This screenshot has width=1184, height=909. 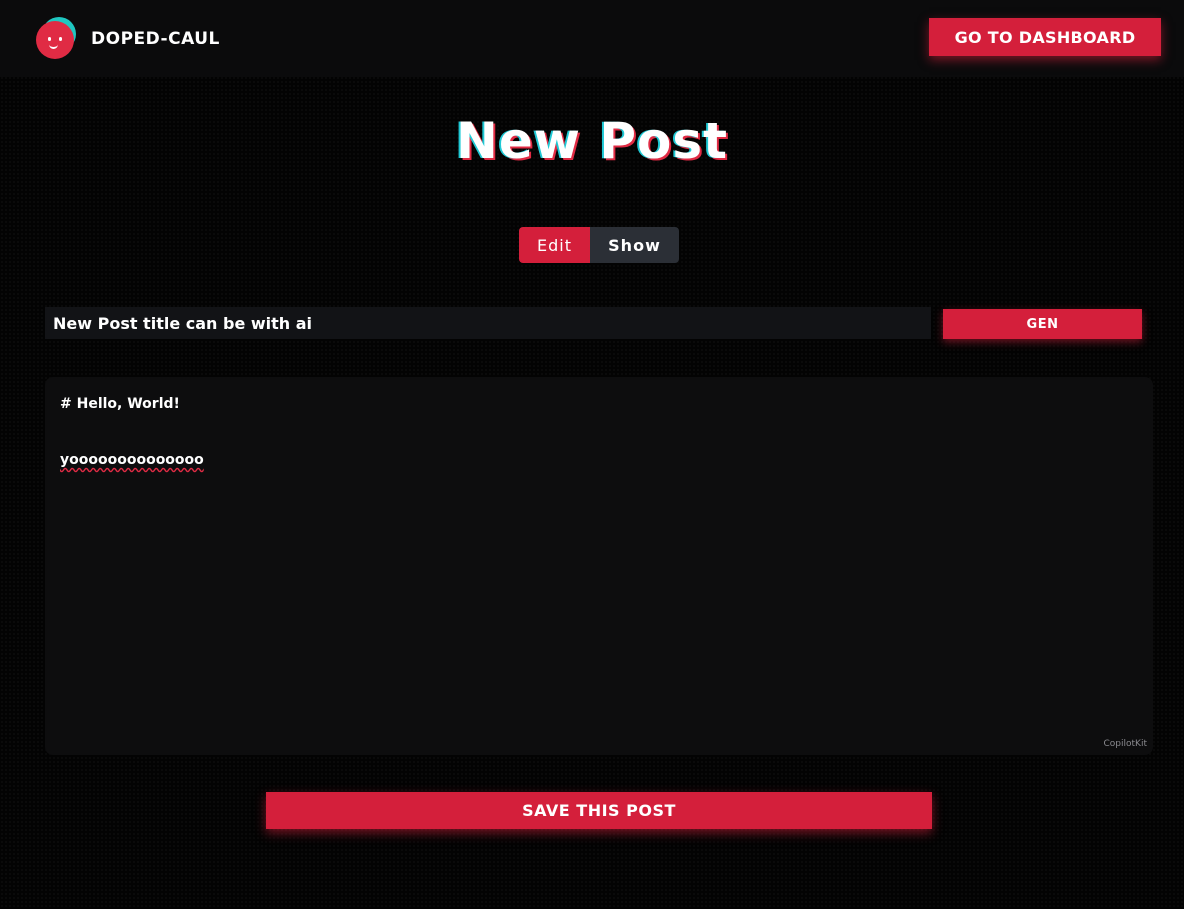 I want to click on logo-smile, so click(x=53, y=45).